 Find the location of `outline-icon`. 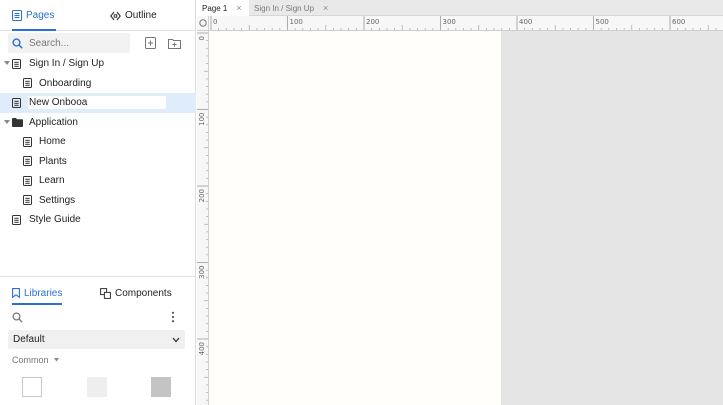

outline-icon is located at coordinates (115, 16).